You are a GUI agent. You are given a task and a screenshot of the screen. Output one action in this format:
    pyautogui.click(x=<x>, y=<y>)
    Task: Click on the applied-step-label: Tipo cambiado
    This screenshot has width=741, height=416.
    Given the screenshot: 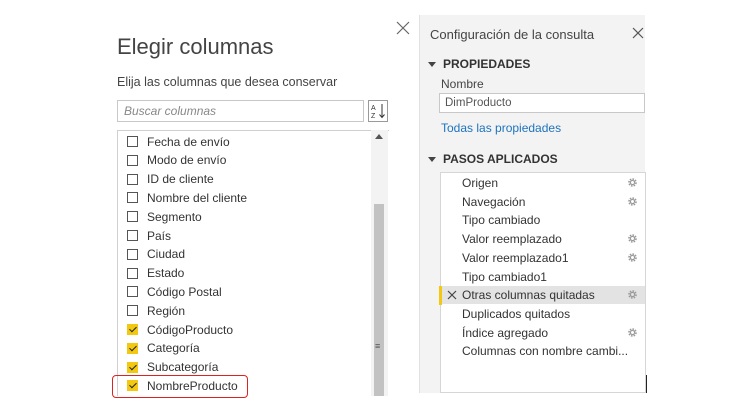 What is the action you would take?
    pyautogui.click(x=501, y=220)
    